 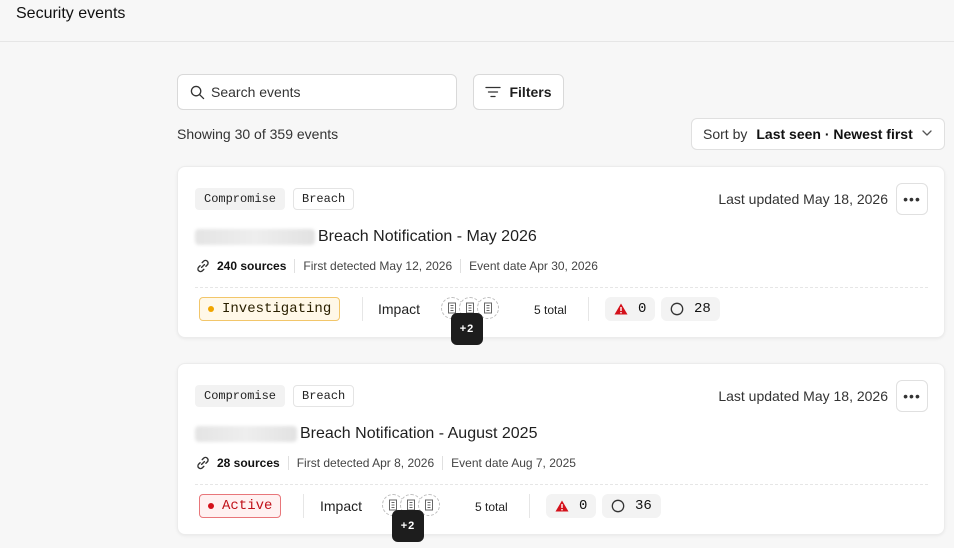 I want to click on sort-dropdown: Sort by Last seen · Newest first, so click(x=818, y=134).